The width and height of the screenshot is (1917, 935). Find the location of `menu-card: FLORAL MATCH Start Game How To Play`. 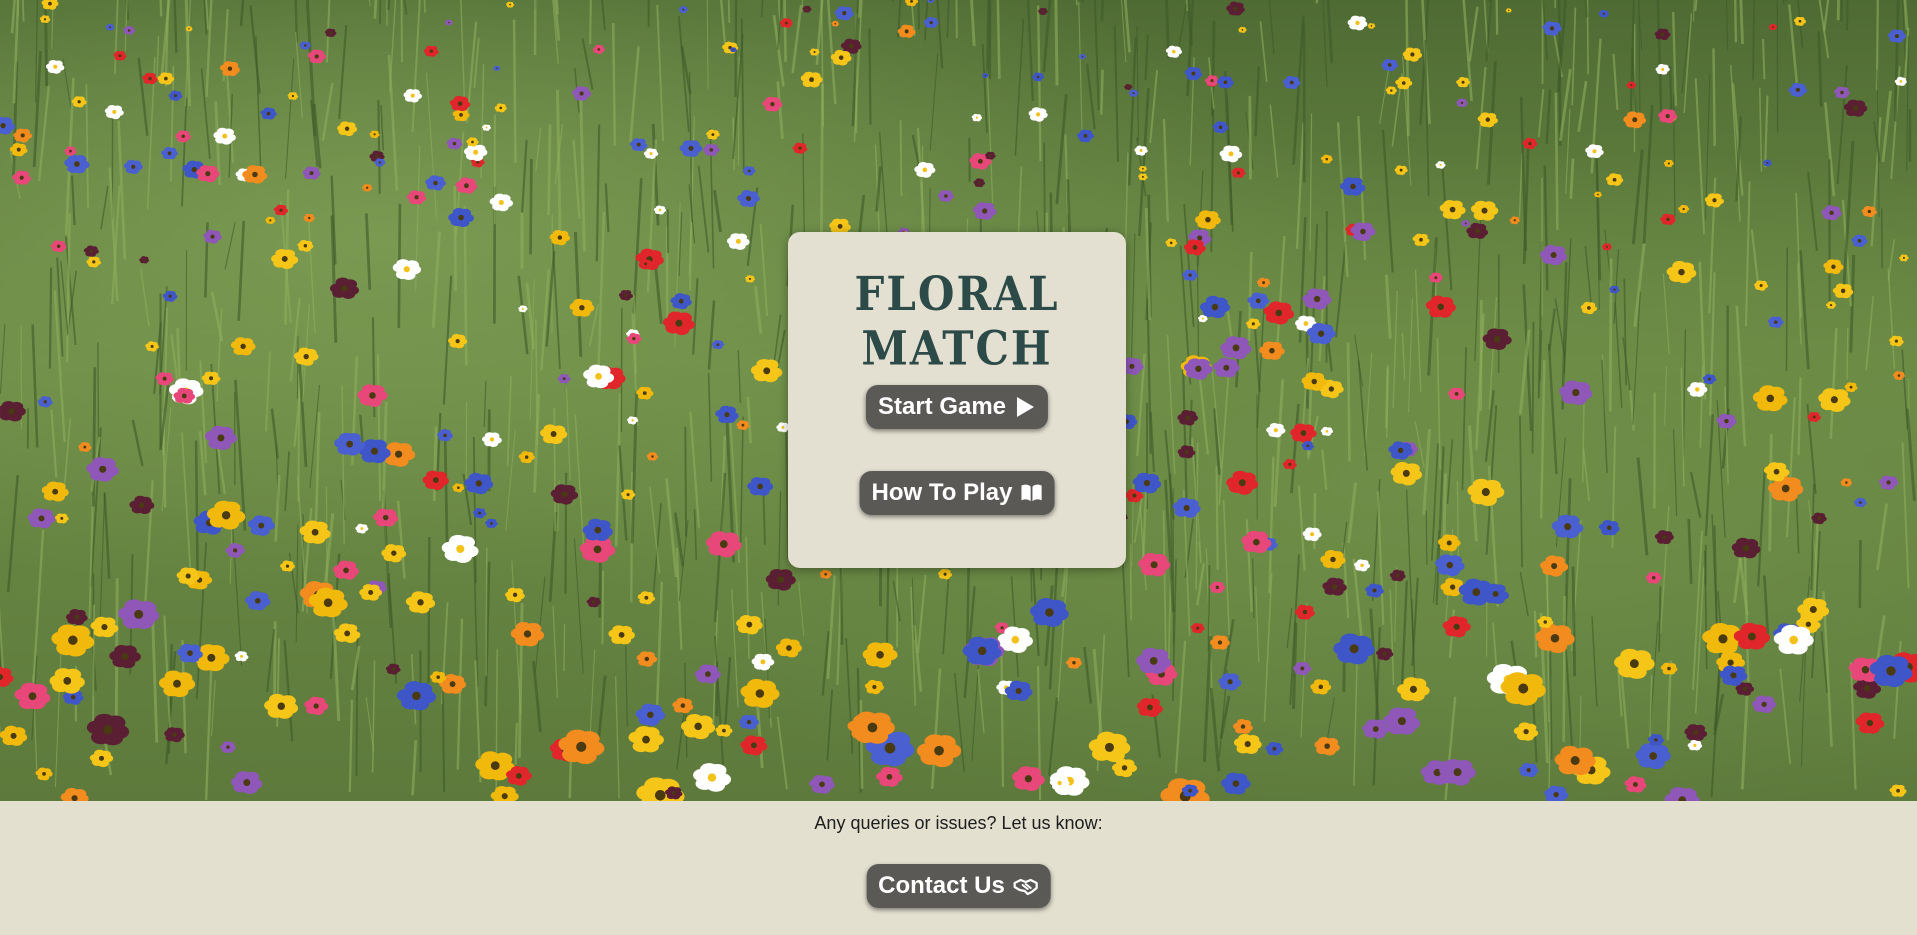

menu-card: FLORAL MATCH Start Game How To Play is located at coordinates (957, 400).